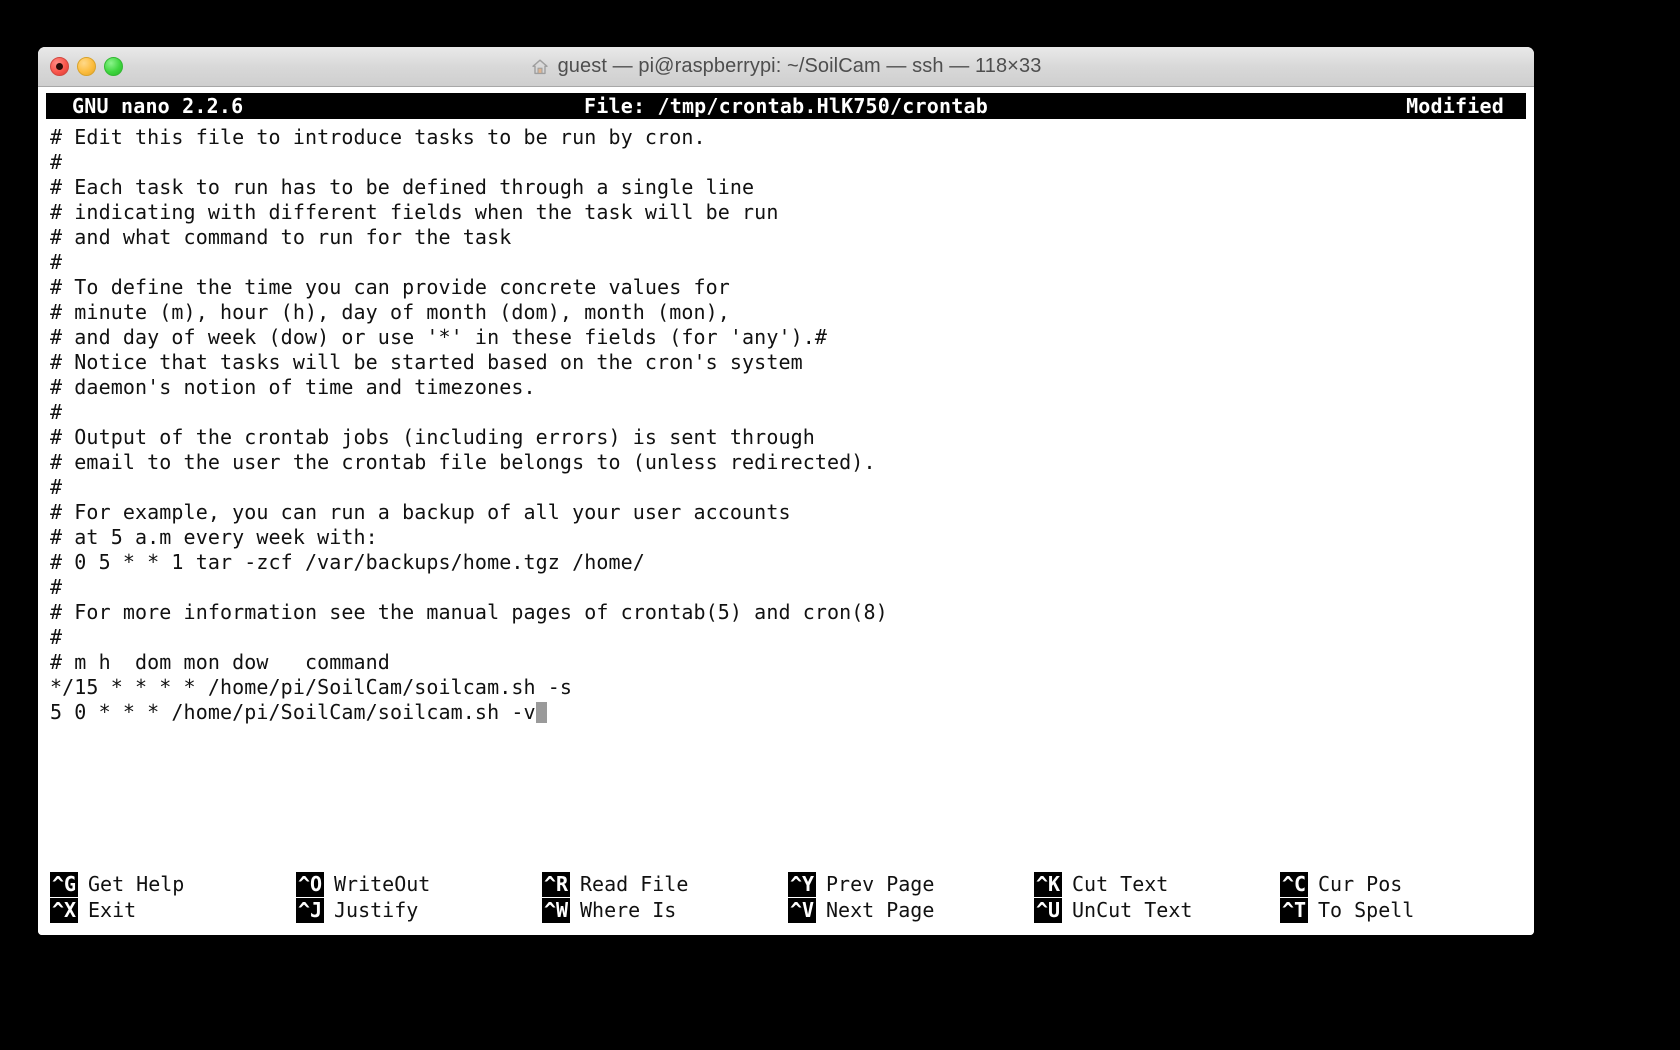 This screenshot has width=1680, height=1050. What do you see at coordinates (376, 910) in the screenshot?
I see `shortcut-label: Justify` at bounding box center [376, 910].